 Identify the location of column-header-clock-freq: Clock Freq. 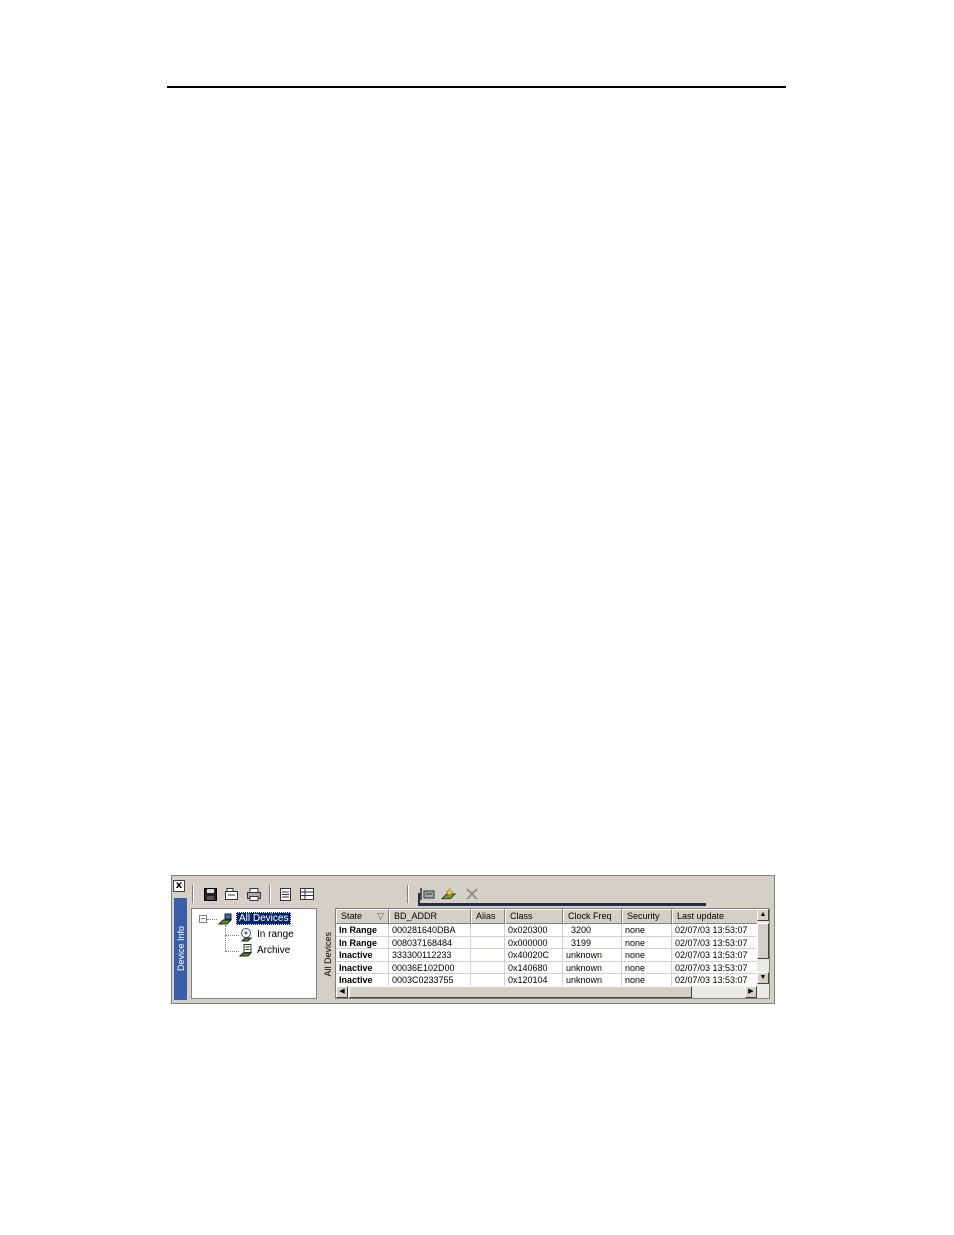
(592, 916).